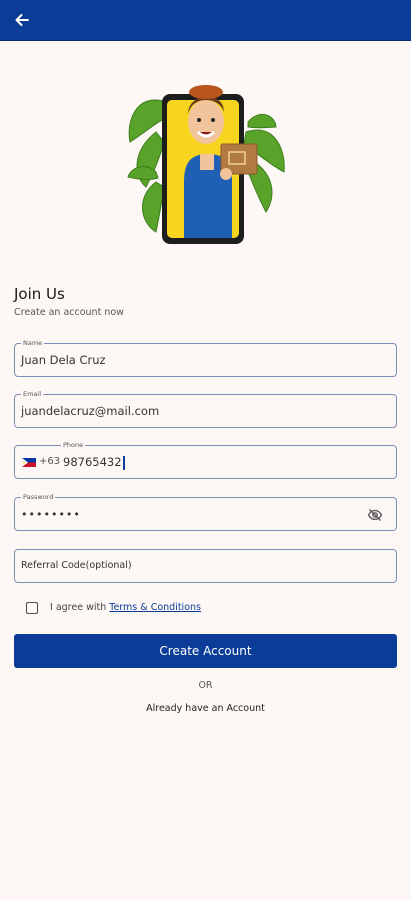 This screenshot has height=900, width=411. I want to click on name-field: Name Juan Dela Cruz, so click(205, 357).